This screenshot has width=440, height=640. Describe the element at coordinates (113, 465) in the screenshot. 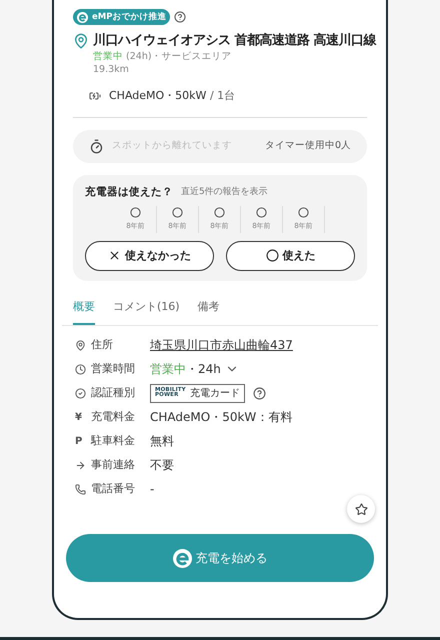

I see `info-label: 事前連絡` at that location.